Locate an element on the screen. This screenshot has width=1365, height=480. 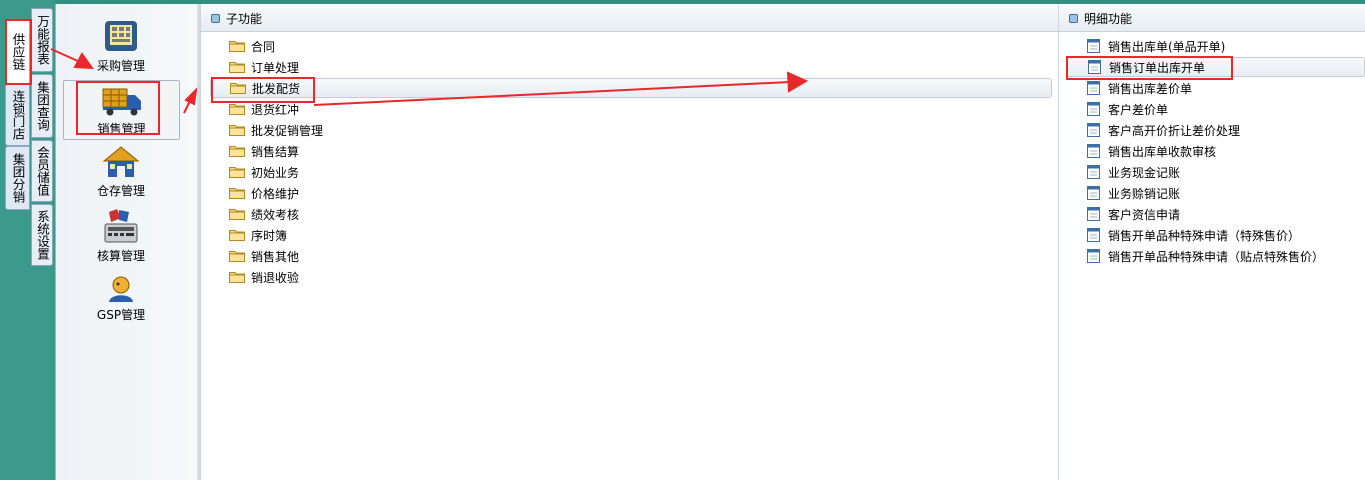
sub-function-item: 初始业务 is located at coordinates (264, 172).